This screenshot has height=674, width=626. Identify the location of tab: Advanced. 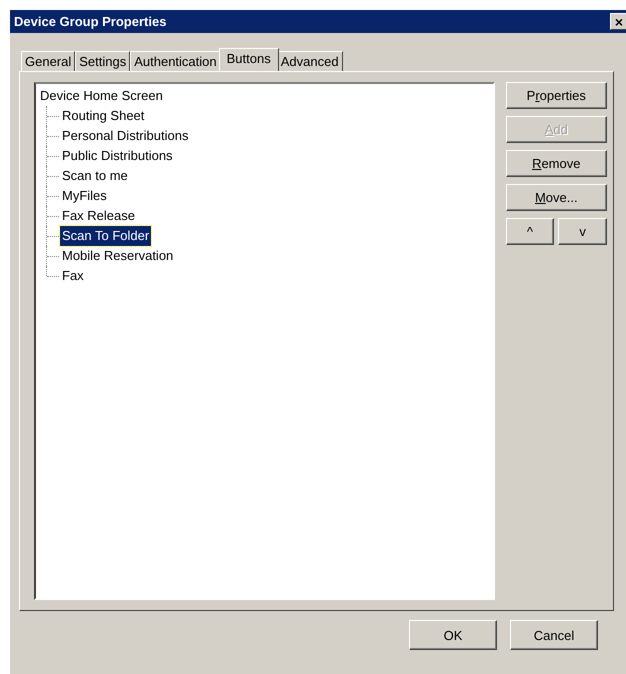
(309, 61).